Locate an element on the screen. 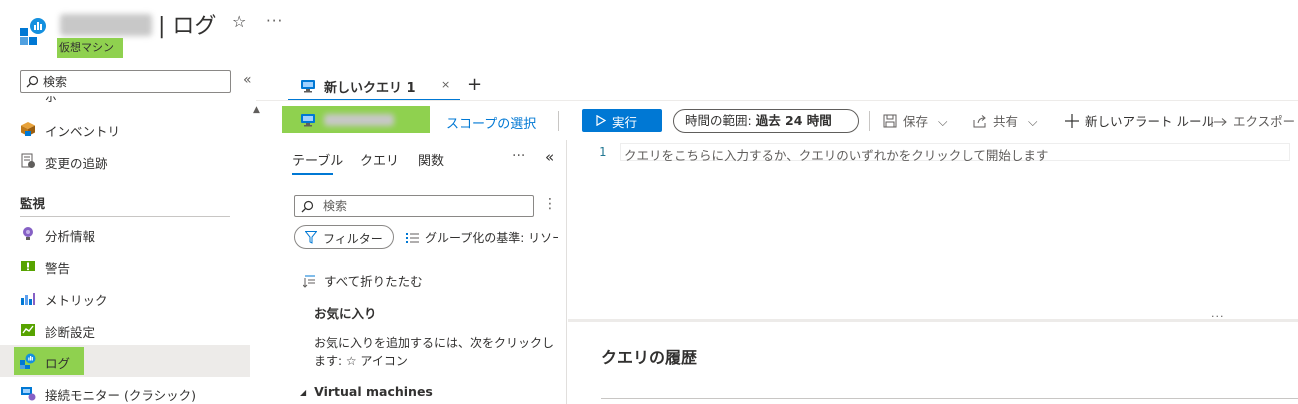 The width and height of the screenshot is (1298, 404). favorite-star-icon: ☆ is located at coordinates (239, 21).